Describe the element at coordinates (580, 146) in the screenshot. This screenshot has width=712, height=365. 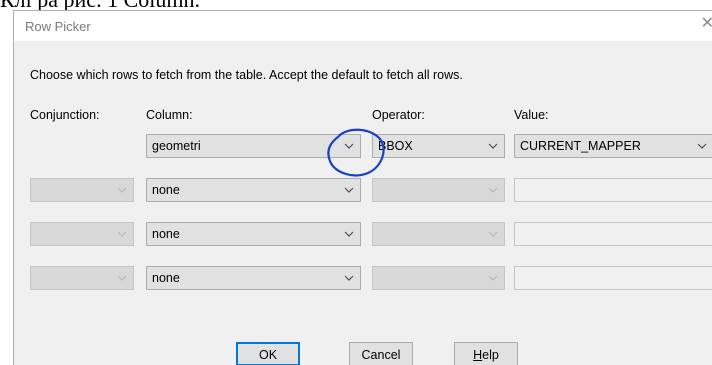
I see `value-select-value: CURRENT_MAPPER` at that location.